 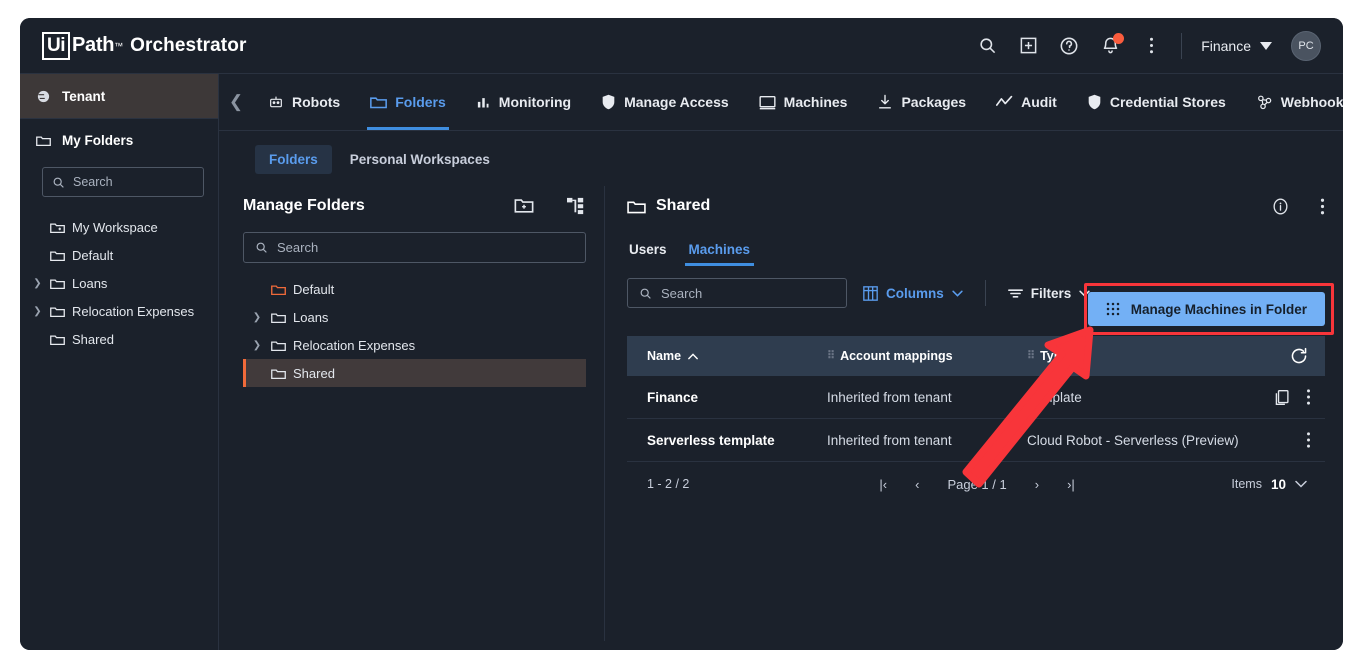 What do you see at coordinates (420, 102) in the screenshot?
I see `nav-item-label: Folders` at bounding box center [420, 102].